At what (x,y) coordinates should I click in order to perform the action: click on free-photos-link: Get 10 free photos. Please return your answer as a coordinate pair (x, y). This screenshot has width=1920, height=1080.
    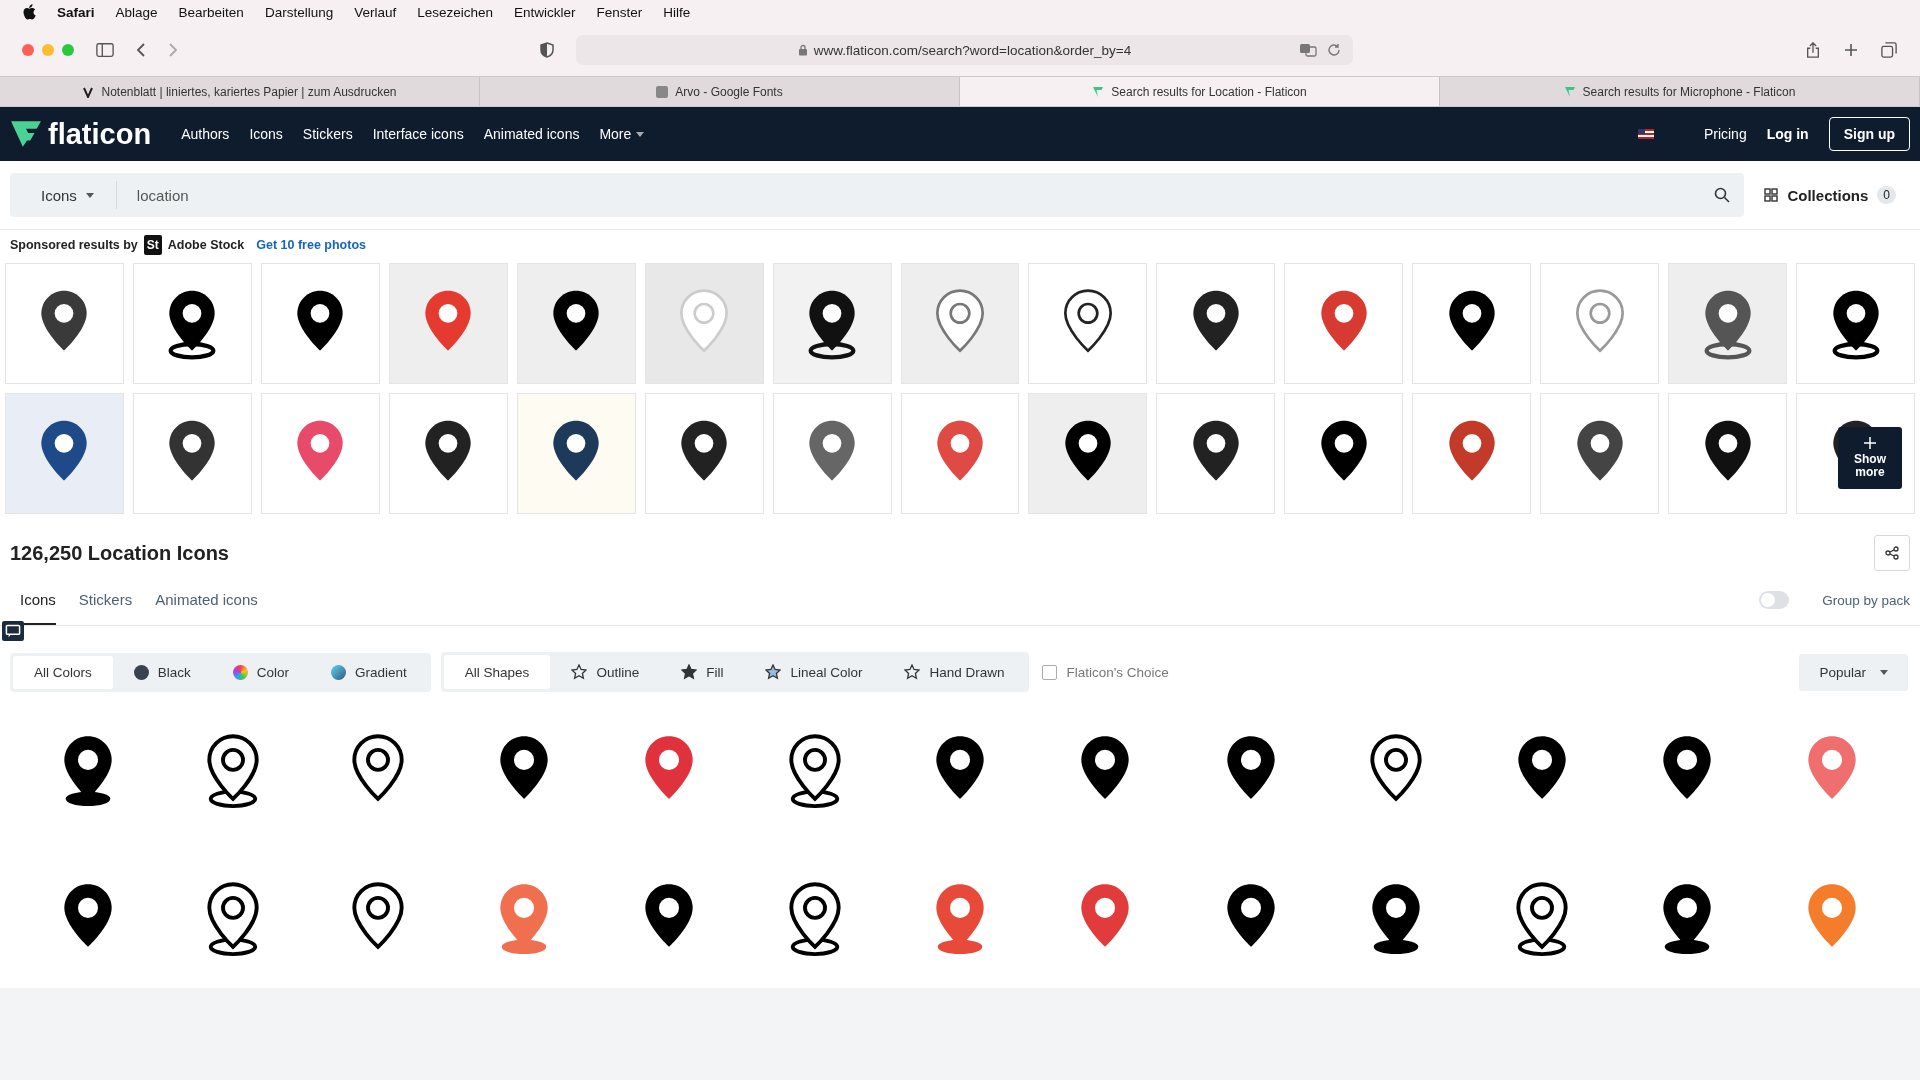
    Looking at the image, I should click on (311, 245).